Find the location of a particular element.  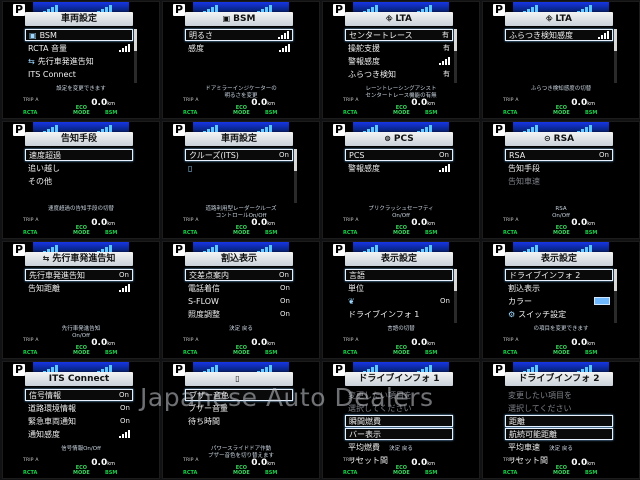

menu-item: 単位 is located at coordinates (399, 288).